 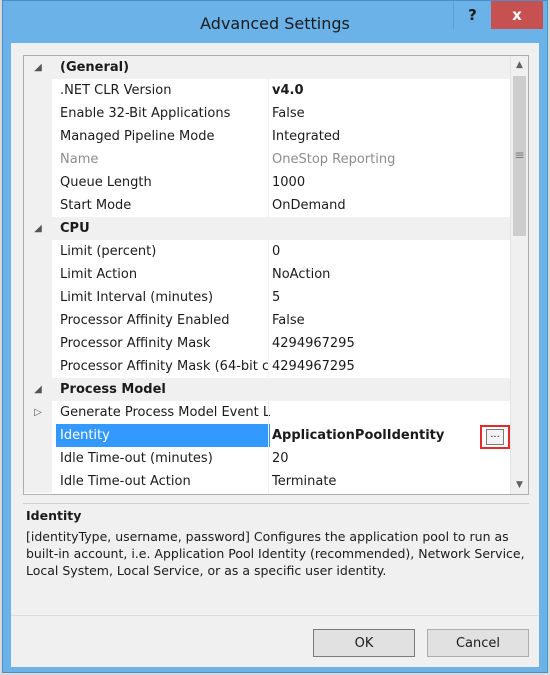 What do you see at coordinates (79, 159) in the screenshot?
I see `property-name: Name` at bounding box center [79, 159].